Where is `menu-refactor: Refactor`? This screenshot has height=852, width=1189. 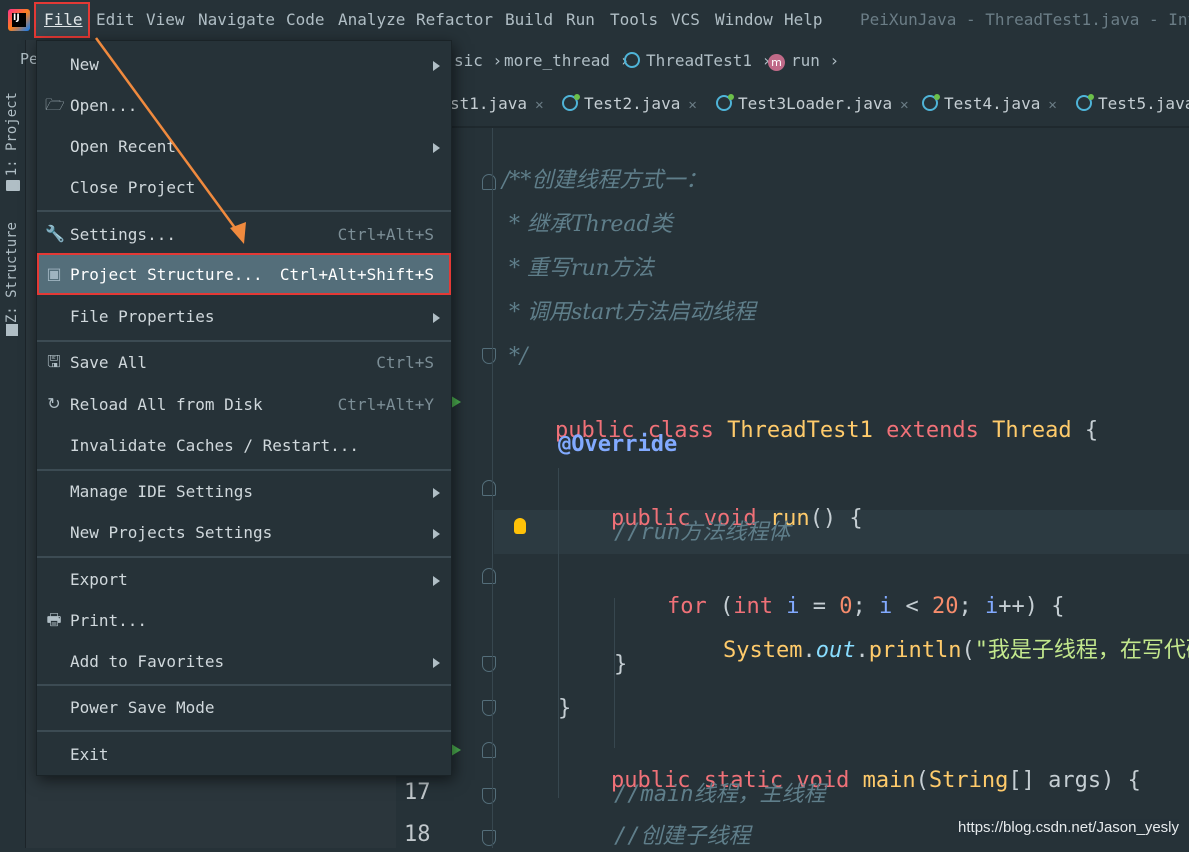 menu-refactor: Refactor is located at coordinates (454, 20).